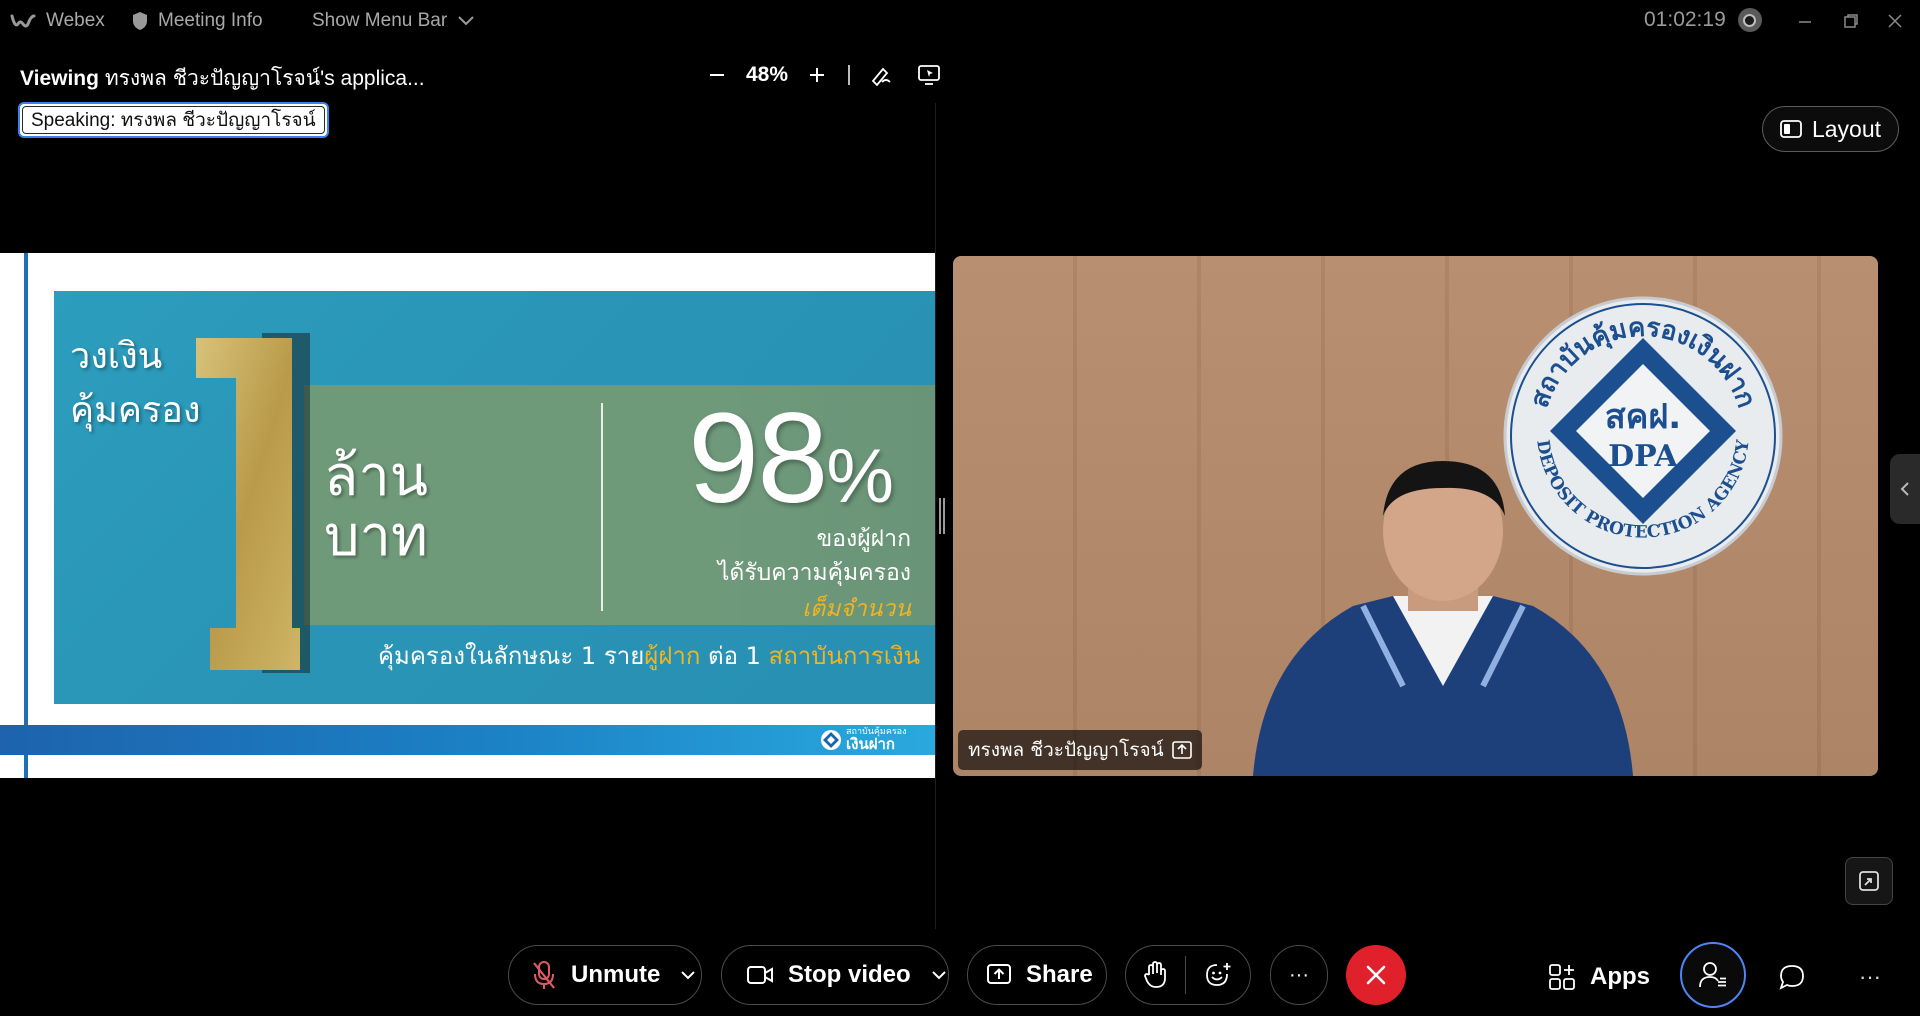 The width and height of the screenshot is (1920, 1016). I want to click on speaking-indicator: Speaking: ทรงพล ชีวะปัญญาโรจน์, so click(173, 120).